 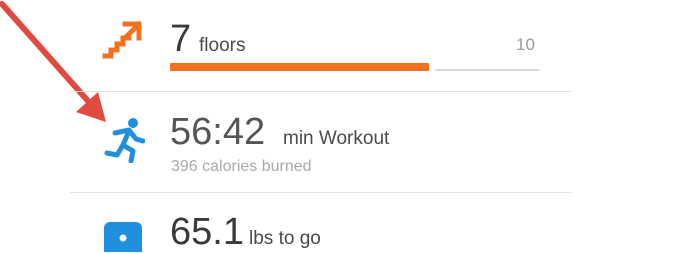 What do you see at coordinates (222, 45) in the screenshot?
I see `floors-unit: floors` at bounding box center [222, 45].